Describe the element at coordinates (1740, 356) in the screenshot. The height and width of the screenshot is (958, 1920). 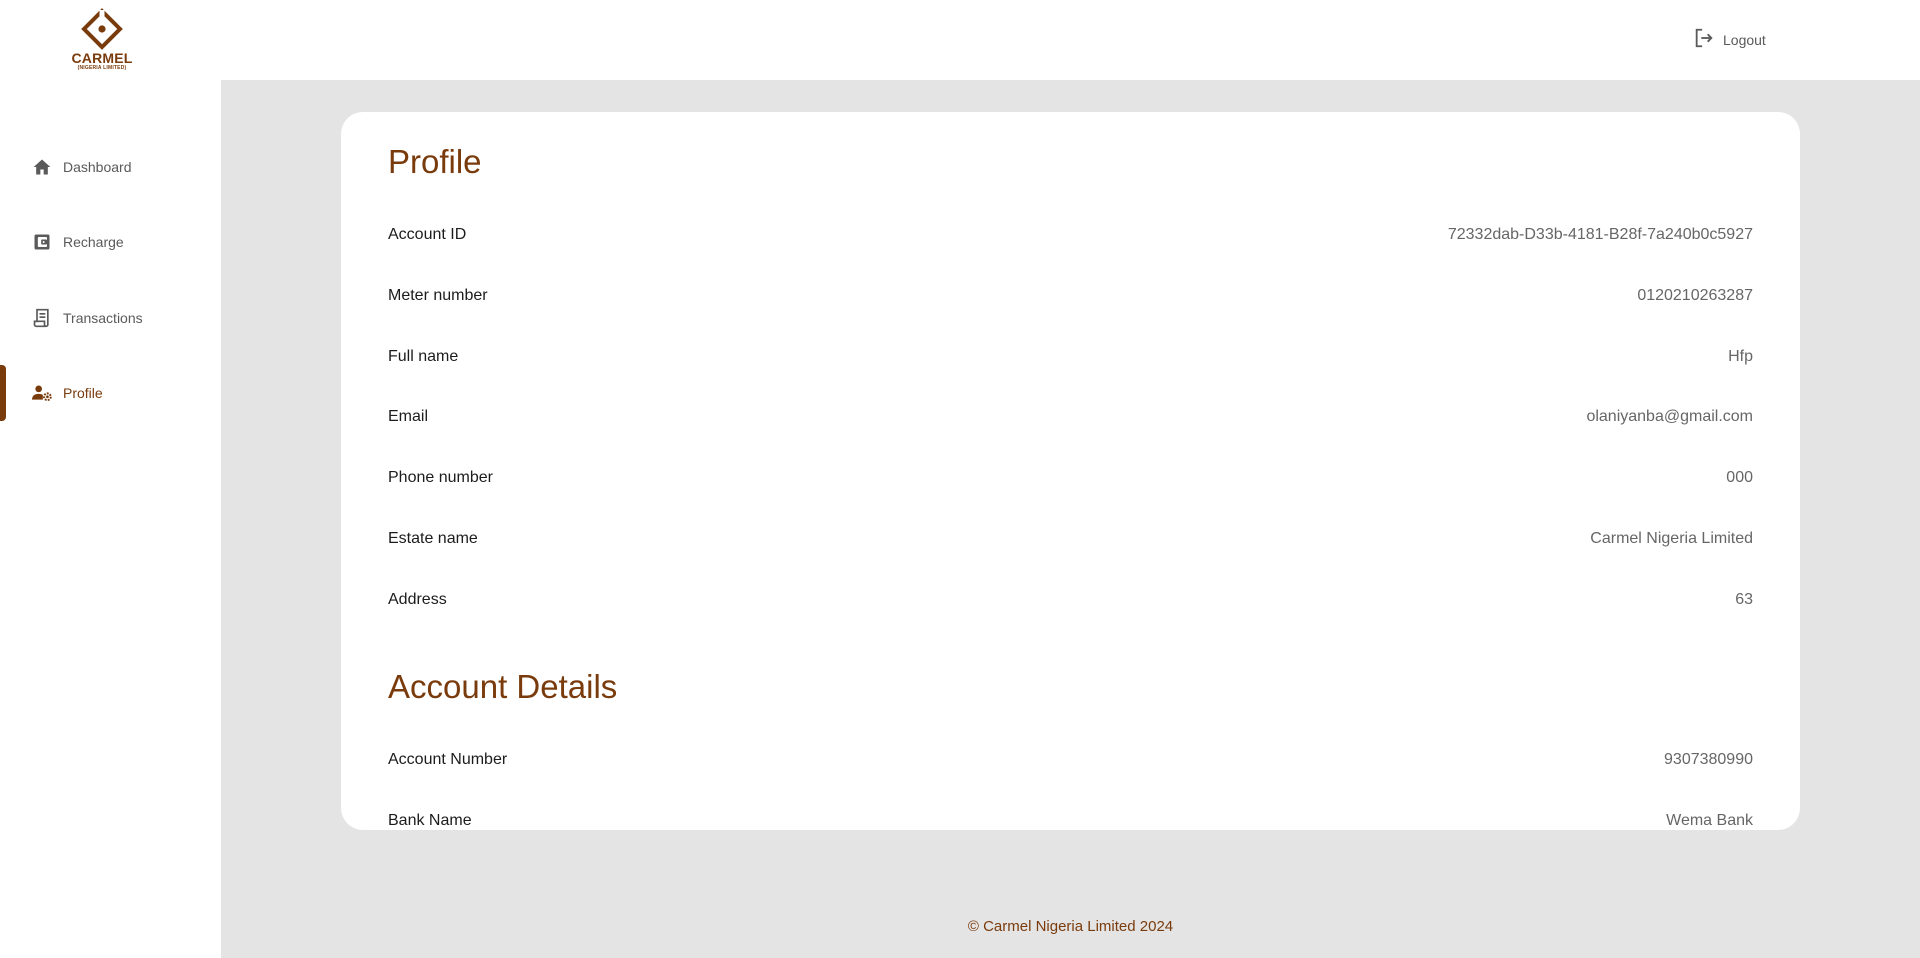
I see `field-value: Hfp` at that location.